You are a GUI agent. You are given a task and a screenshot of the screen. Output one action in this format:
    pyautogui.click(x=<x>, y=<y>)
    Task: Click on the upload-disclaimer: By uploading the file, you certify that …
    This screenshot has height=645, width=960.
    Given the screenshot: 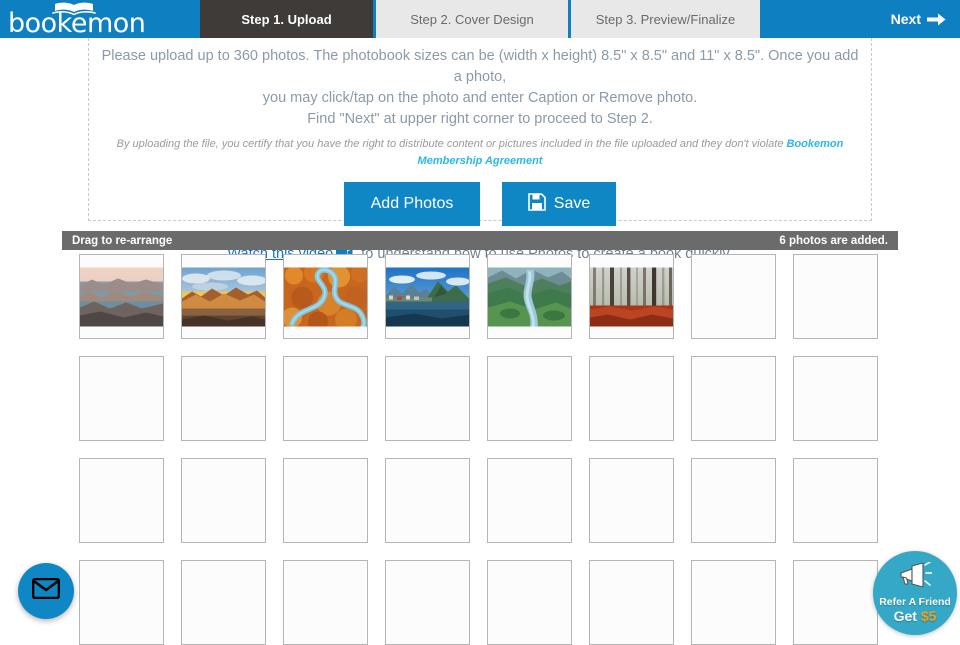 What is the action you would take?
    pyautogui.click(x=480, y=153)
    